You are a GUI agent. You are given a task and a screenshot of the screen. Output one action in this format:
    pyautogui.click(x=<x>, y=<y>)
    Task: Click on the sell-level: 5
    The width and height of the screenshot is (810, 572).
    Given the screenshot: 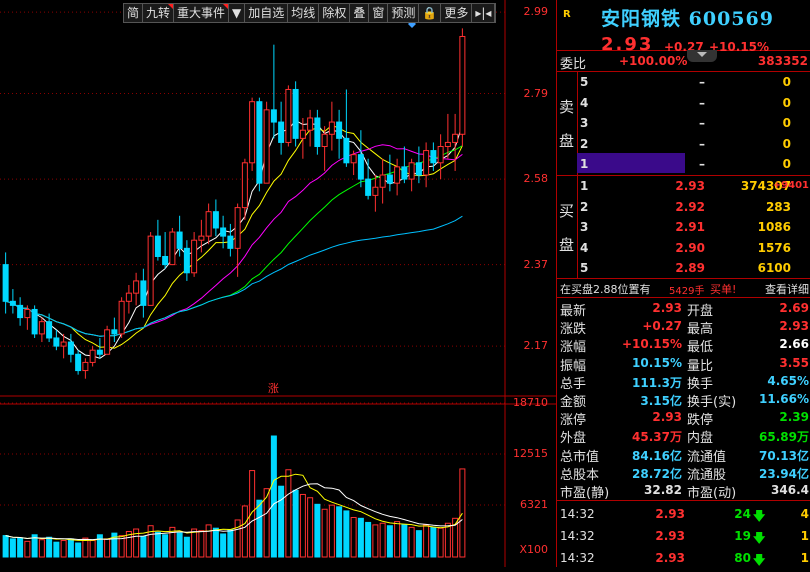 What is the action you would take?
    pyautogui.click(x=584, y=82)
    